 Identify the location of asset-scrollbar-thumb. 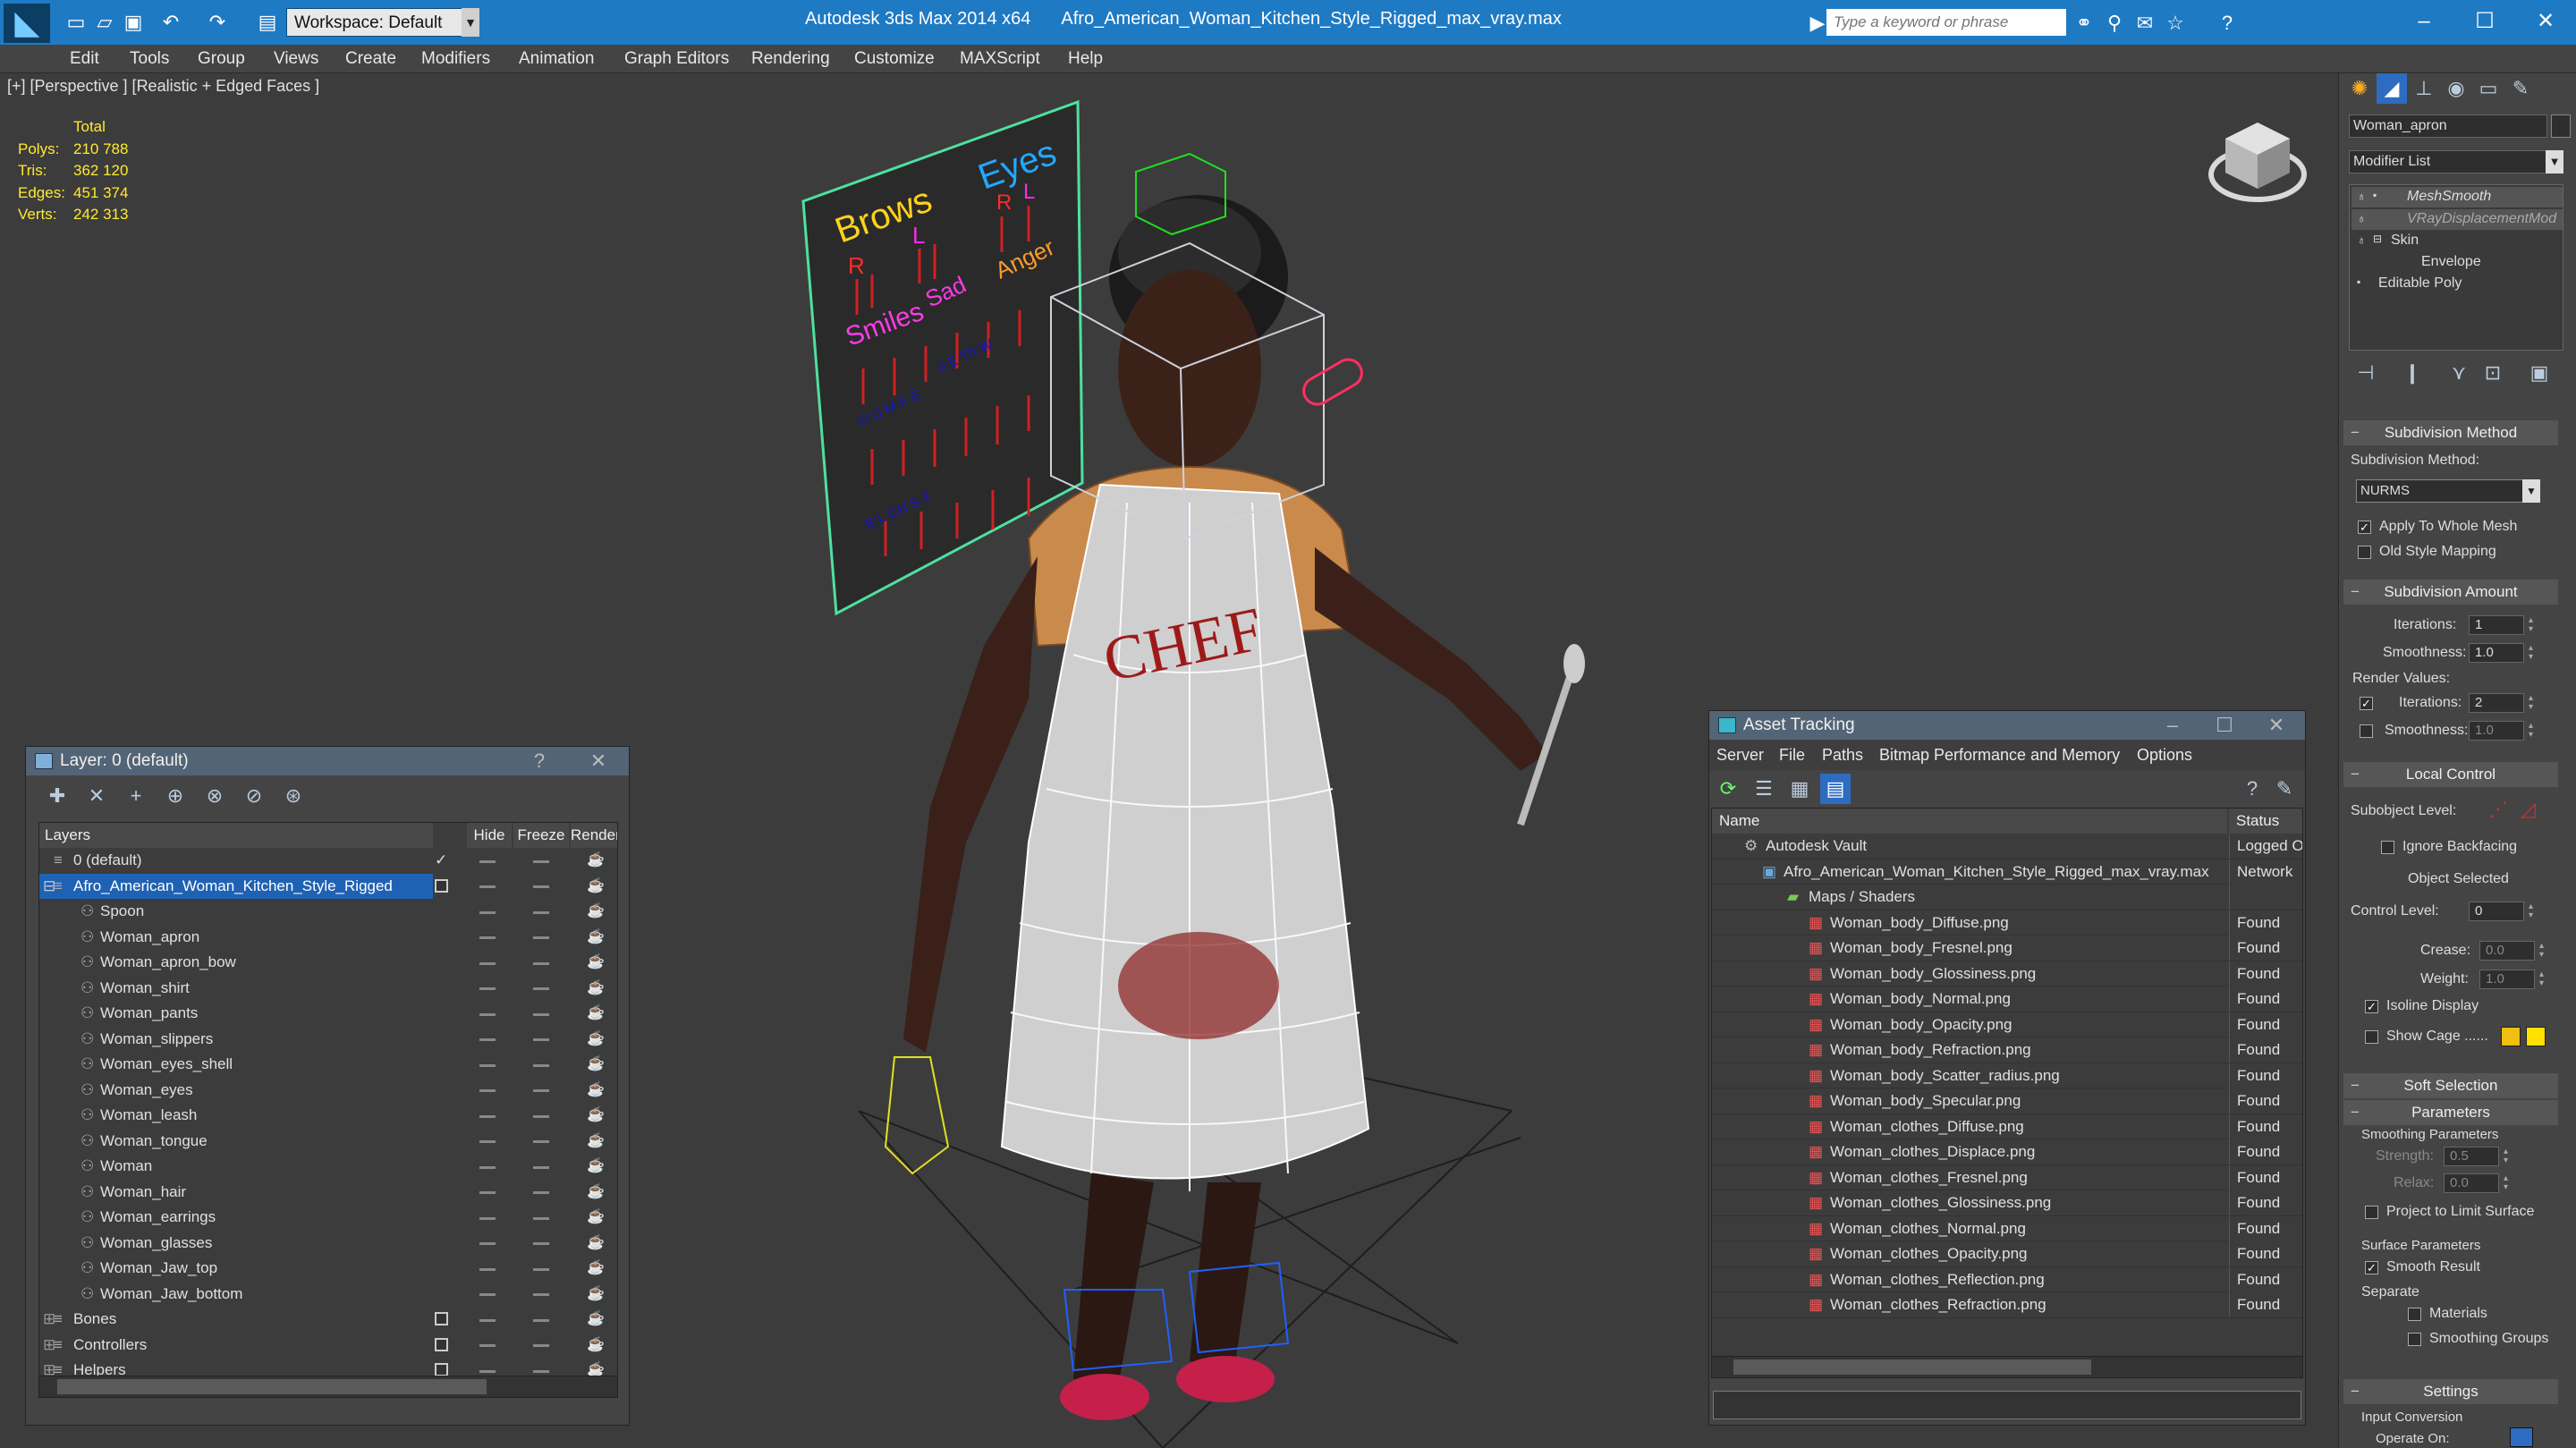
(1912, 1367).